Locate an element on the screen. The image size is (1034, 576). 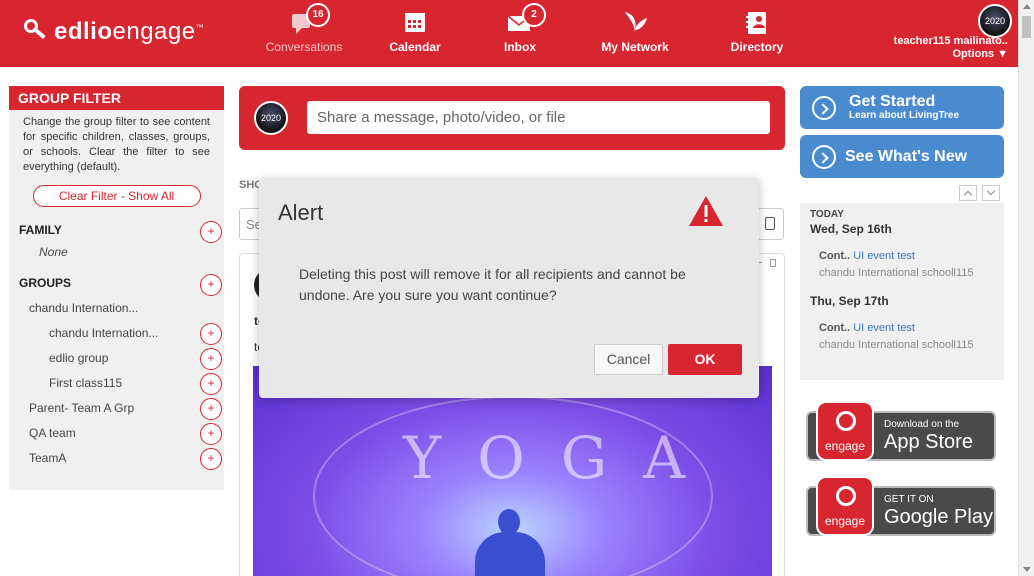
events-next-button is located at coordinates (991, 193).